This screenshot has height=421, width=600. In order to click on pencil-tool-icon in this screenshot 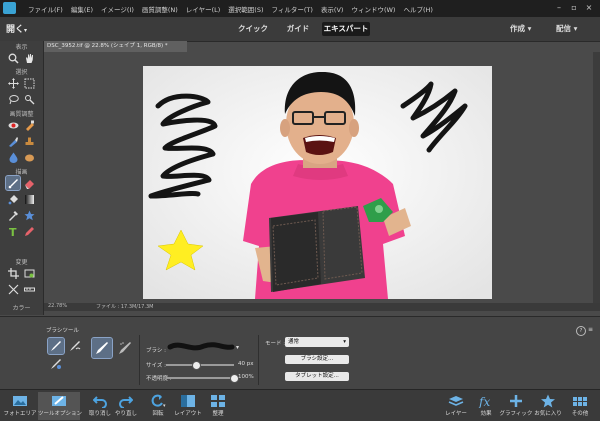, I will do `click(29, 231)`.